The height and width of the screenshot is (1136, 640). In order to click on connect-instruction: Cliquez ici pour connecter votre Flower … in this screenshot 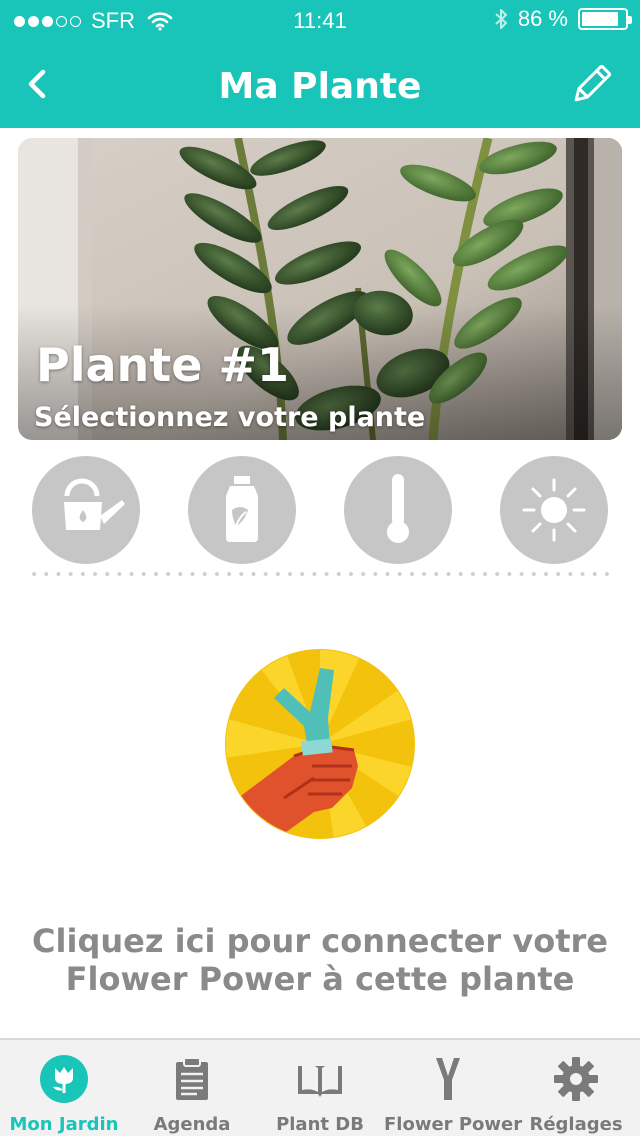, I will do `click(320, 960)`.